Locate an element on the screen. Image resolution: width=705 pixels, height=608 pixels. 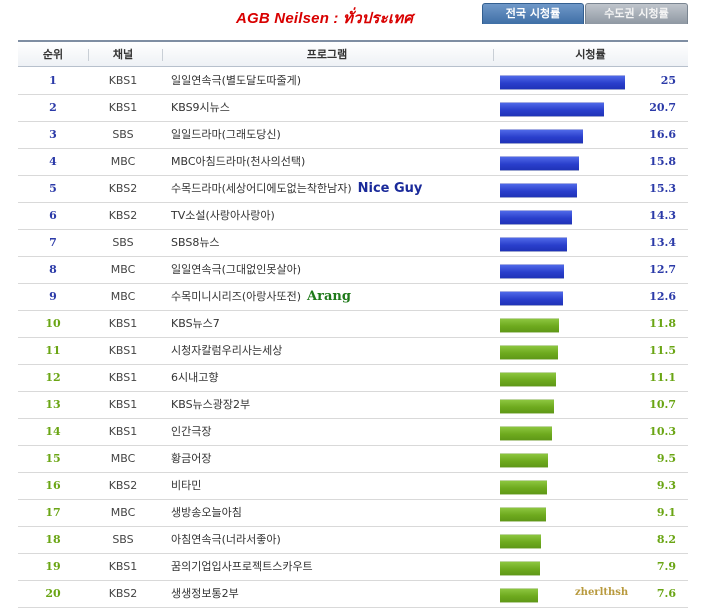
program-cell: 수목미니시리즈(아랑사또전) Arang is located at coordinates (331, 297).